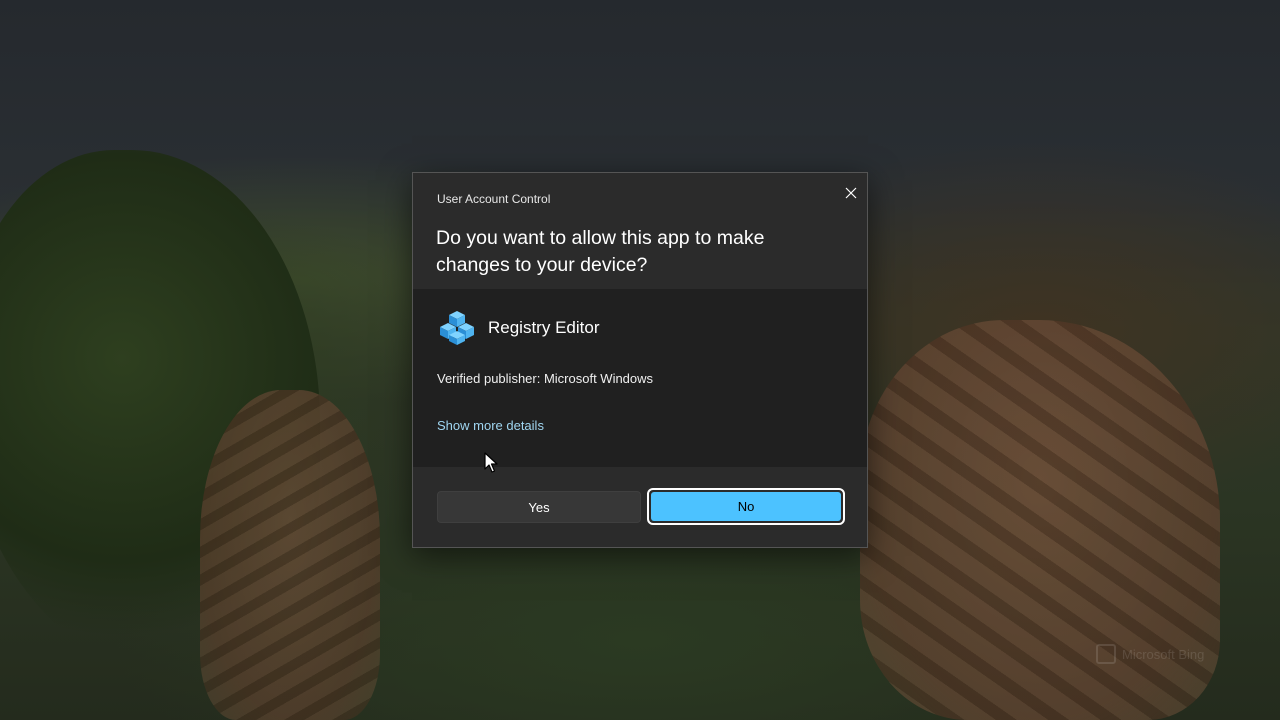 This screenshot has height=720, width=1280. I want to click on mouse-cursor-icon, so click(491, 462).